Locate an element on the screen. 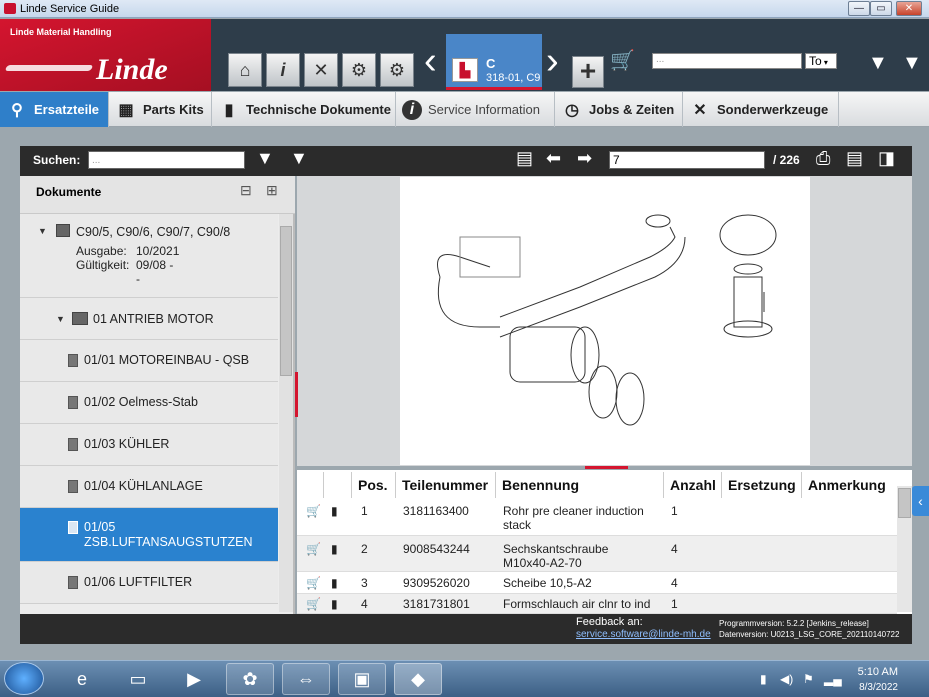 This screenshot has height=697, width=929. internet-explorer-icon: e is located at coordinates (82, 679).